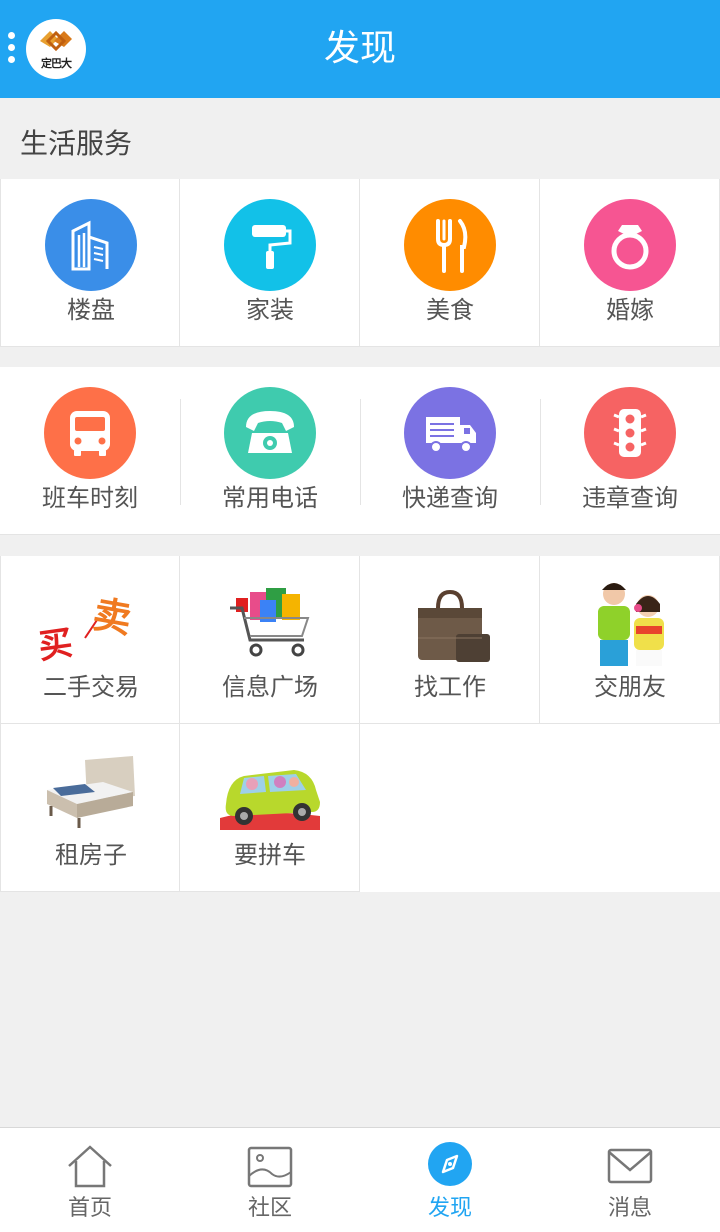  I want to click on service-rent-house: 租房子, so click(90, 808).